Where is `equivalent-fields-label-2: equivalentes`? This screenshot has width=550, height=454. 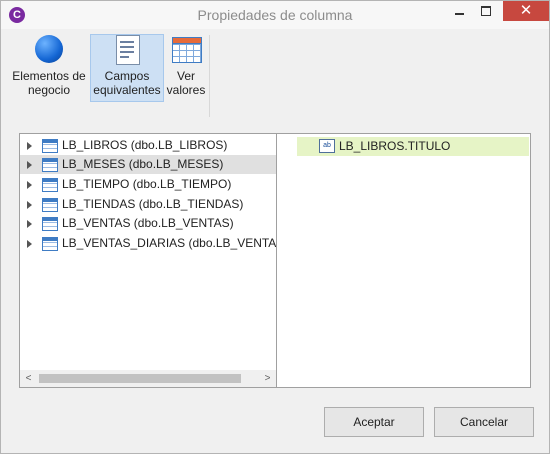
equivalent-fields-label-2: equivalentes is located at coordinates (127, 90).